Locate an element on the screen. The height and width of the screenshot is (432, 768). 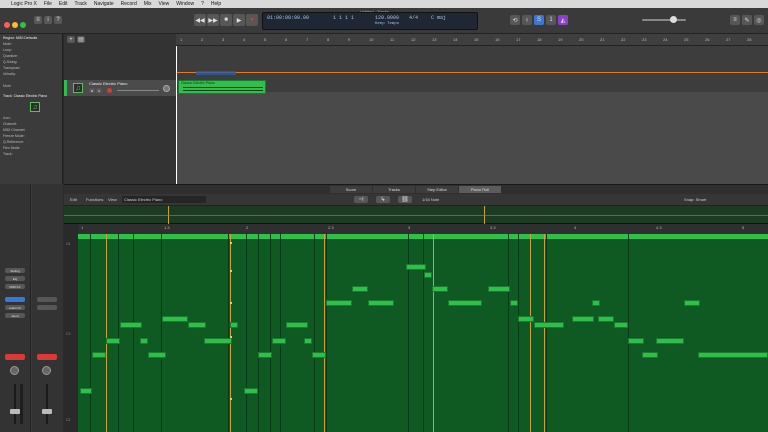
output-slot is located at coordinates (47, 299).